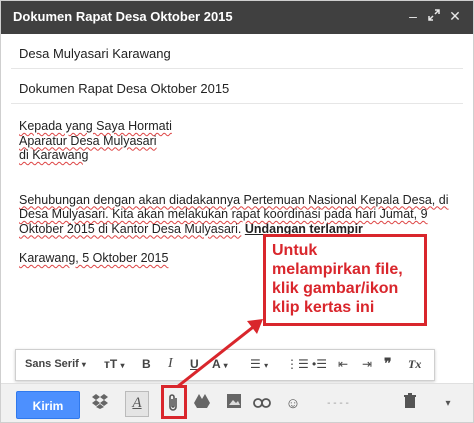  What do you see at coordinates (414, 364) in the screenshot?
I see `remove-formatting-icon: Tx` at bounding box center [414, 364].